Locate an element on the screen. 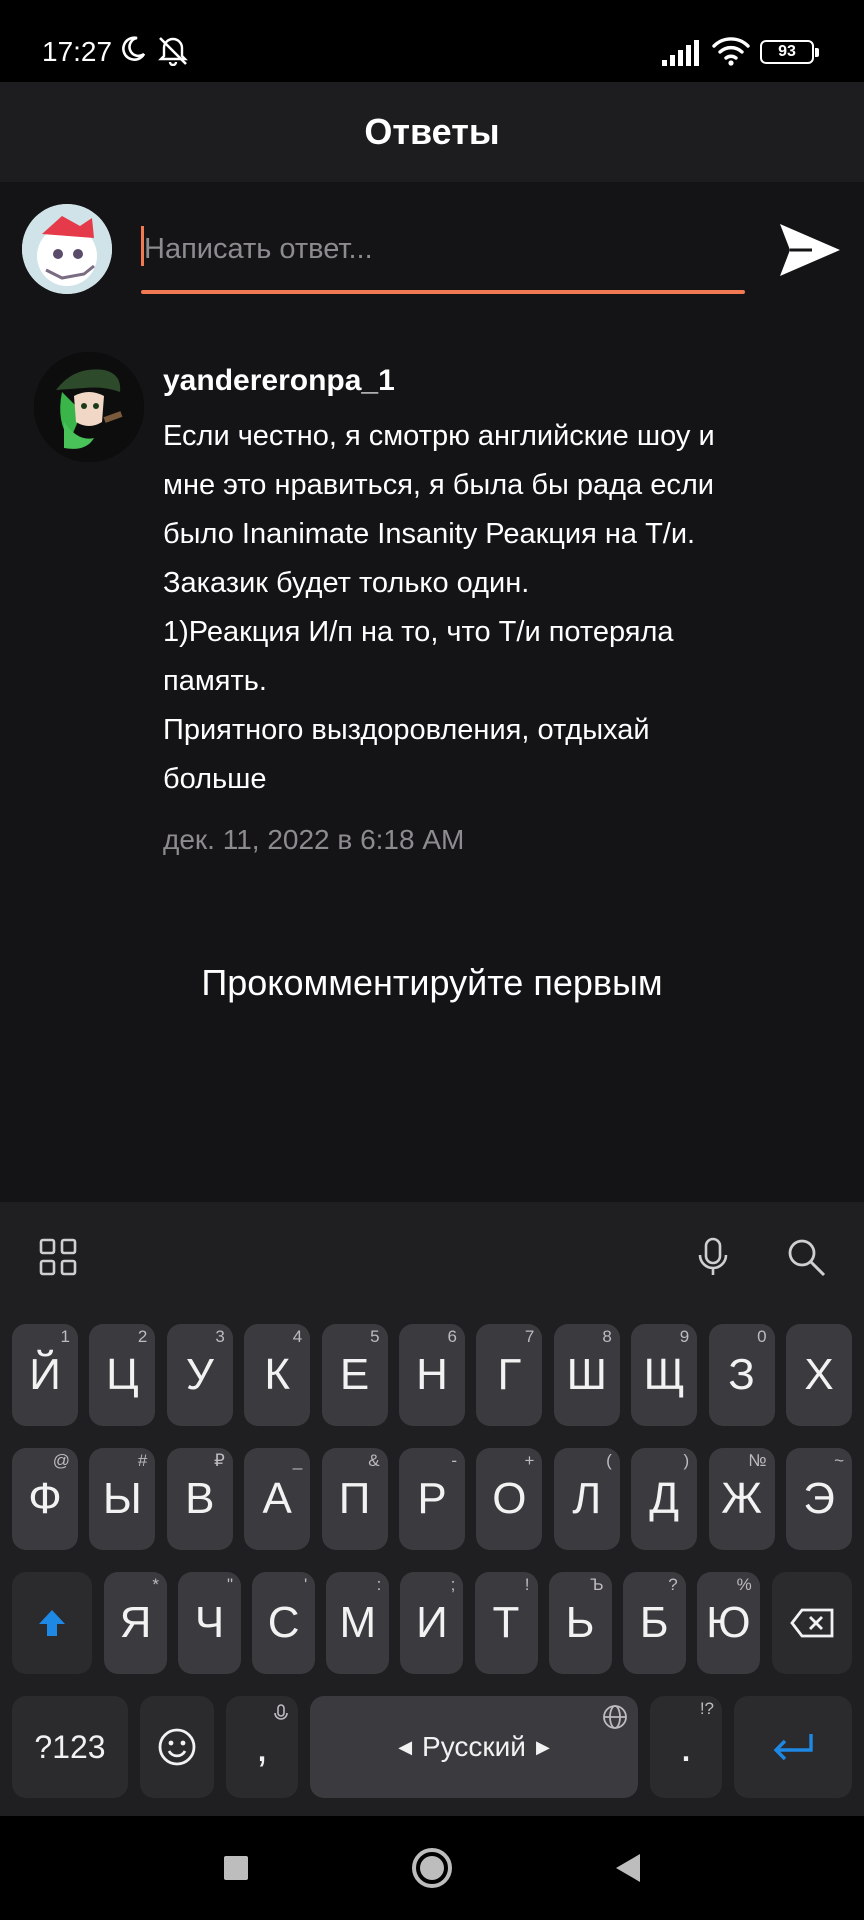 Image resolution: width=864 pixels, height=1920 pixels. key-label: Е is located at coordinates (354, 1374).